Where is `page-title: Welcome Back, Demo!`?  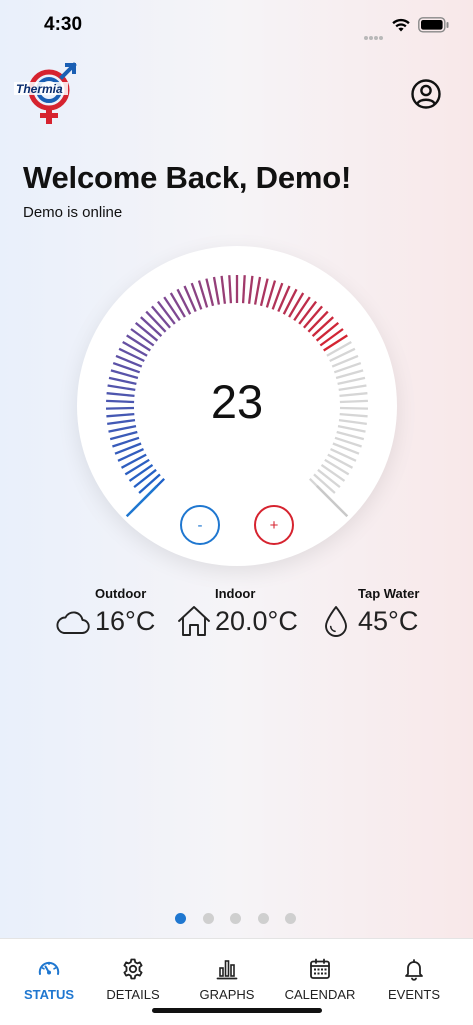 page-title: Welcome Back, Demo! is located at coordinates (187, 177).